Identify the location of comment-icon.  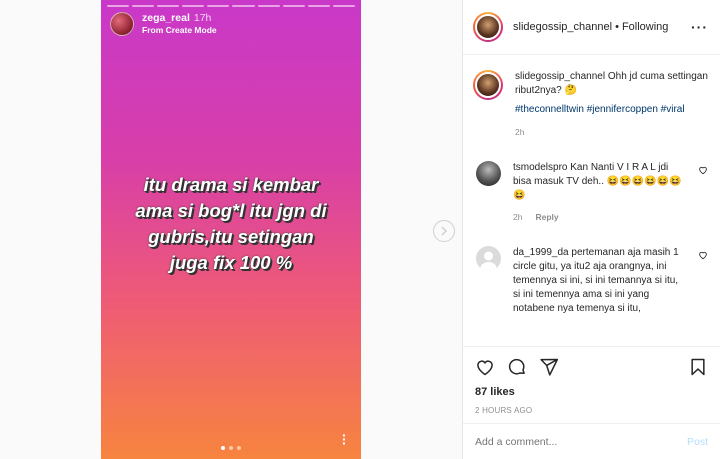
(517, 367).